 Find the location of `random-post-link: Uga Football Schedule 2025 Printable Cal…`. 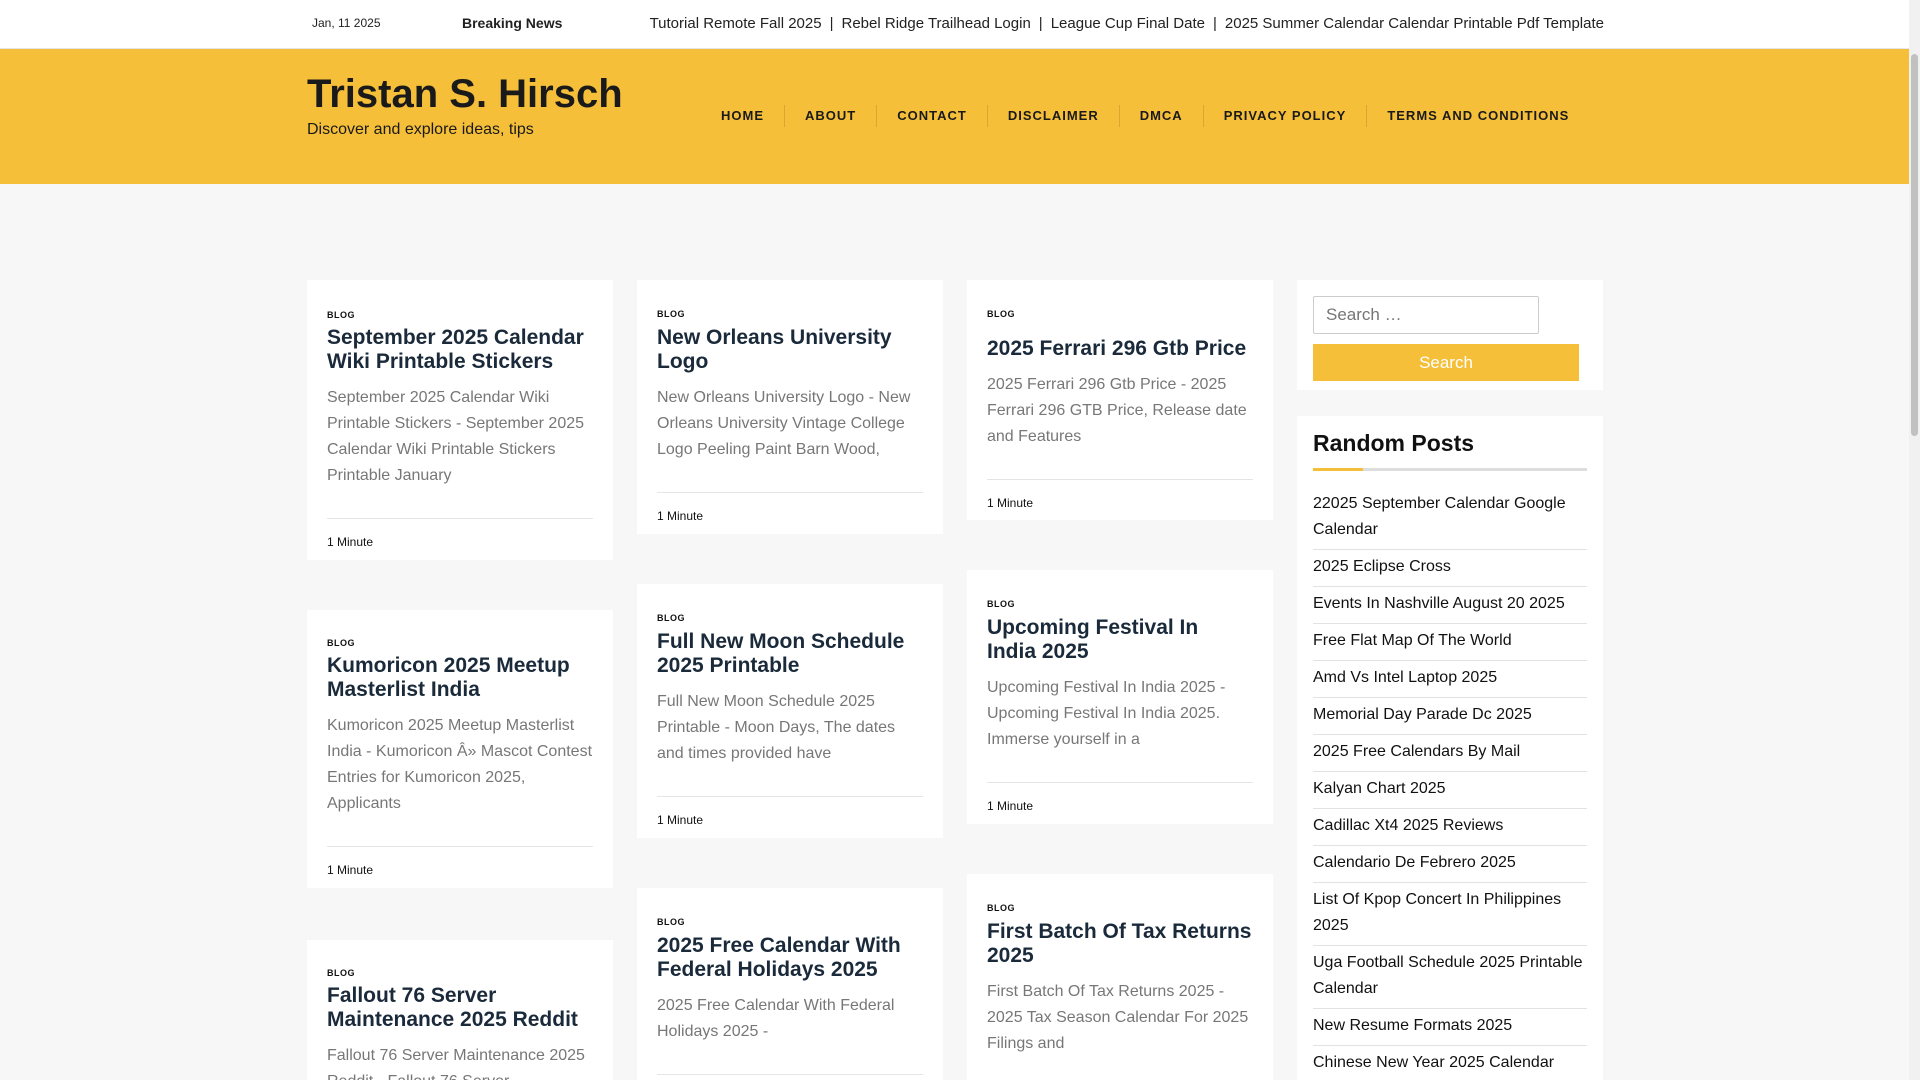

random-post-link: Uga Football Schedule 2025 Printable Cal… is located at coordinates (1450, 977).